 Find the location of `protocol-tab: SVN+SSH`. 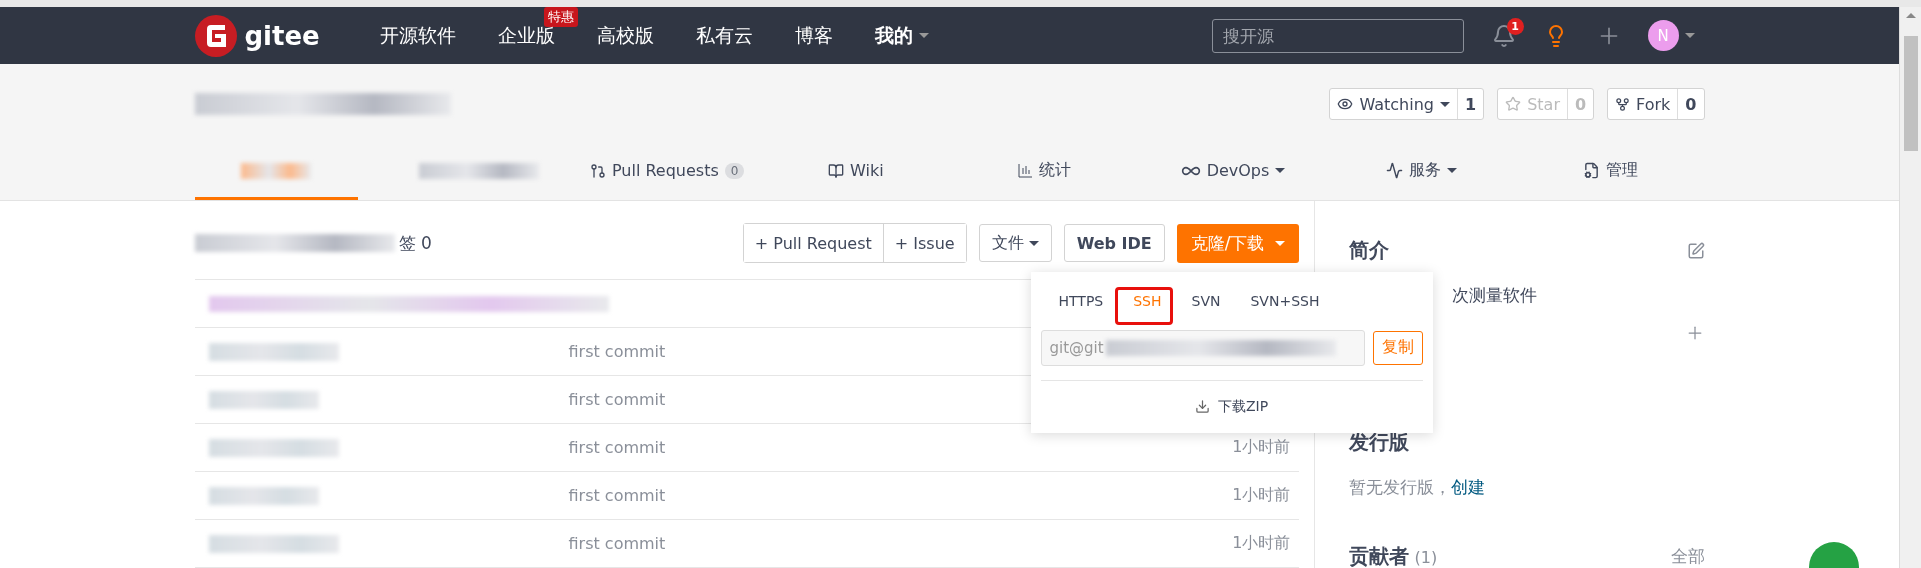

protocol-tab: SVN+SSH is located at coordinates (1285, 301).